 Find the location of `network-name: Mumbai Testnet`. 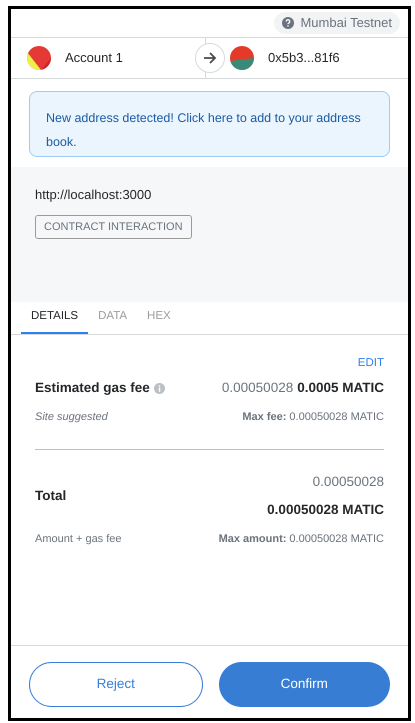

network-name: Mumbai Testnet is located at coordinates (346, 23).